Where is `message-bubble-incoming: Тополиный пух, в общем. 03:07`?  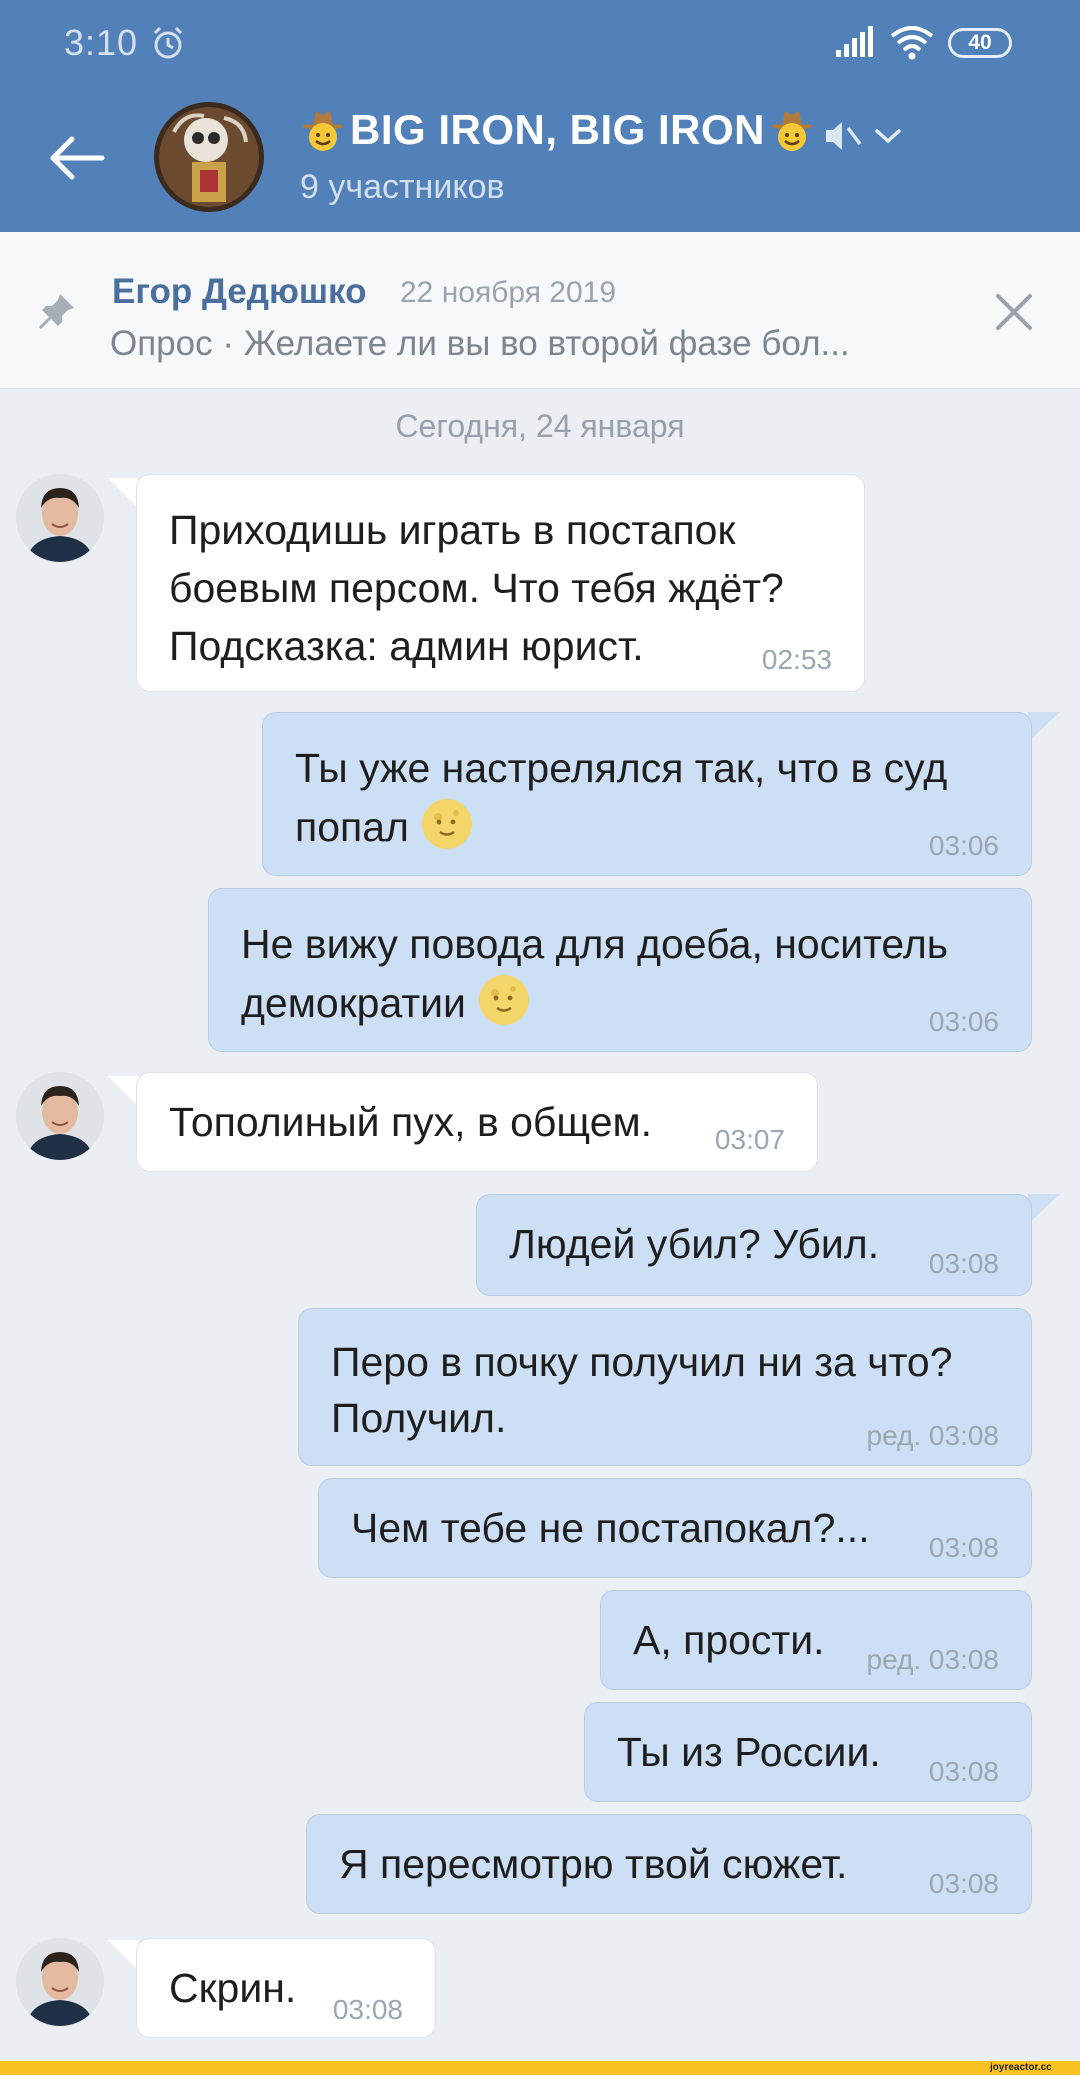
message-bubble-incoming: Тополиный пух, в общем. 03:07 is located at coordinates (477, 1122).